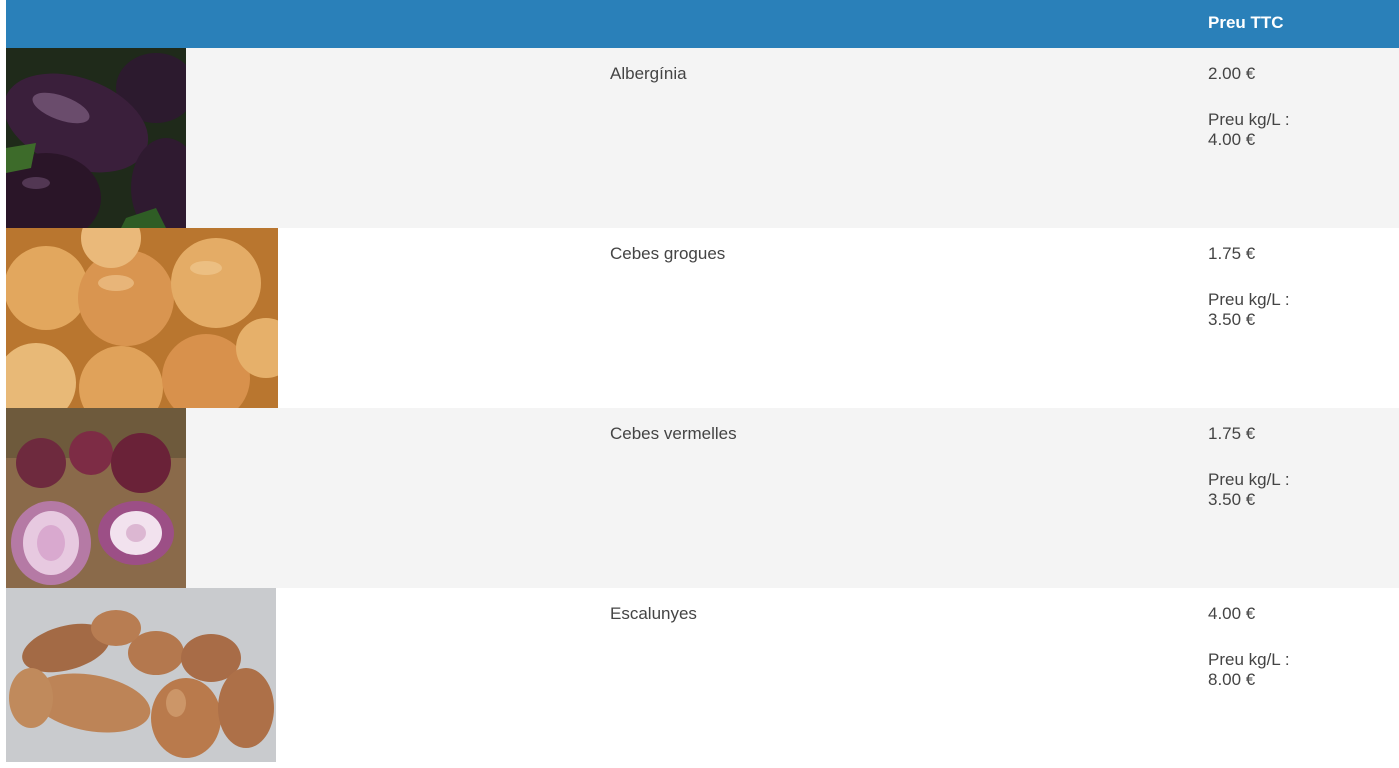 This screenshot has width=1399, height=768. I want to click on table-header: Preu TTC, so click(702, 24).